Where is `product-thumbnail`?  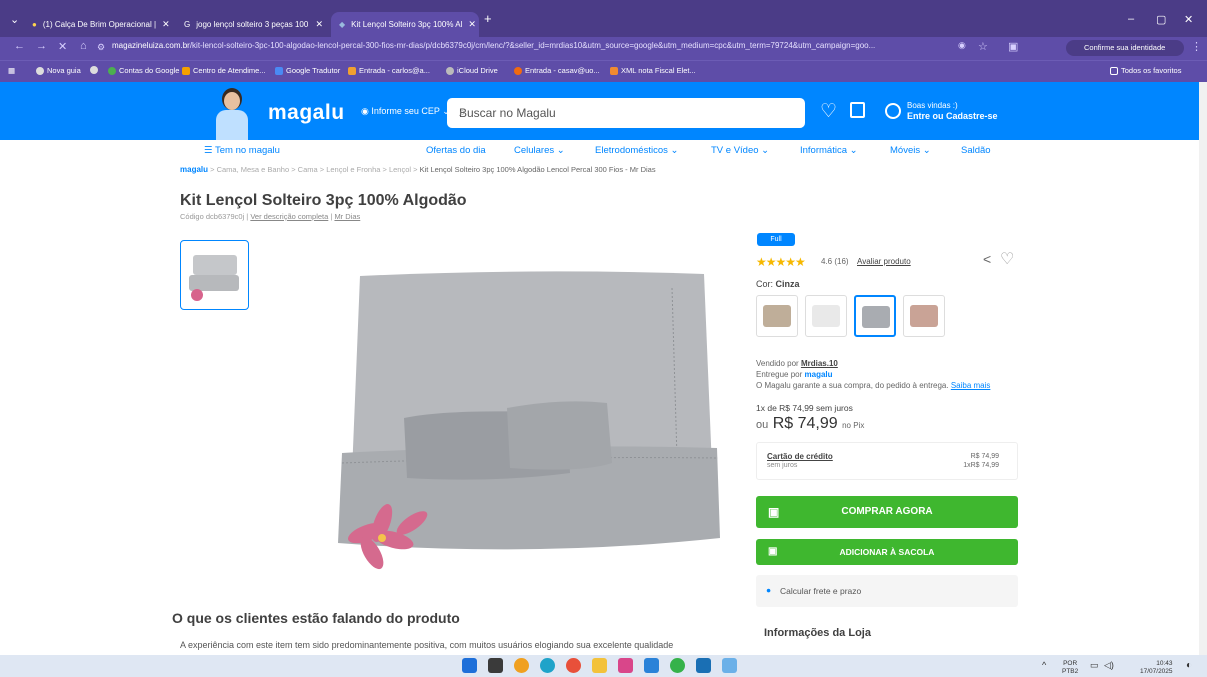
product-thumbnail is located at coordinates (214, 275).